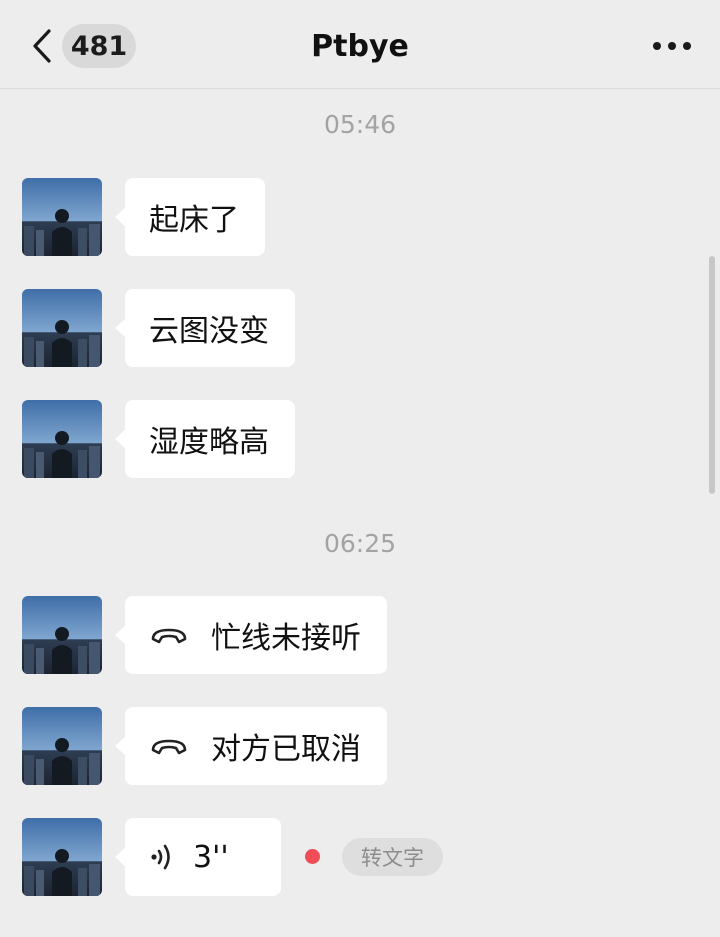 This screenshot has height=937, width=720. I want to click on message-row: 起床了, so click(362, 218).